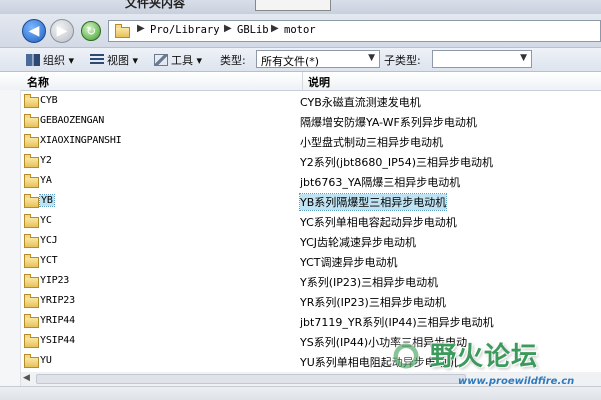  What do you see at coordinates (155, 5) in the screenshot?
I see `window-title: 文件夹内容` at bounding box center [155, 5].